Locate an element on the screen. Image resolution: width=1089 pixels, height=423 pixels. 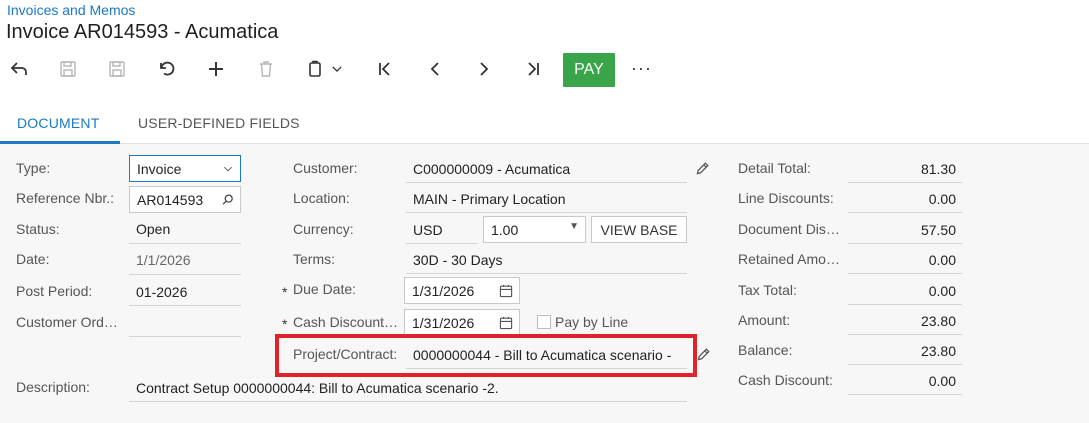
amount-label: Amount: is located at coordinates (764, 320).